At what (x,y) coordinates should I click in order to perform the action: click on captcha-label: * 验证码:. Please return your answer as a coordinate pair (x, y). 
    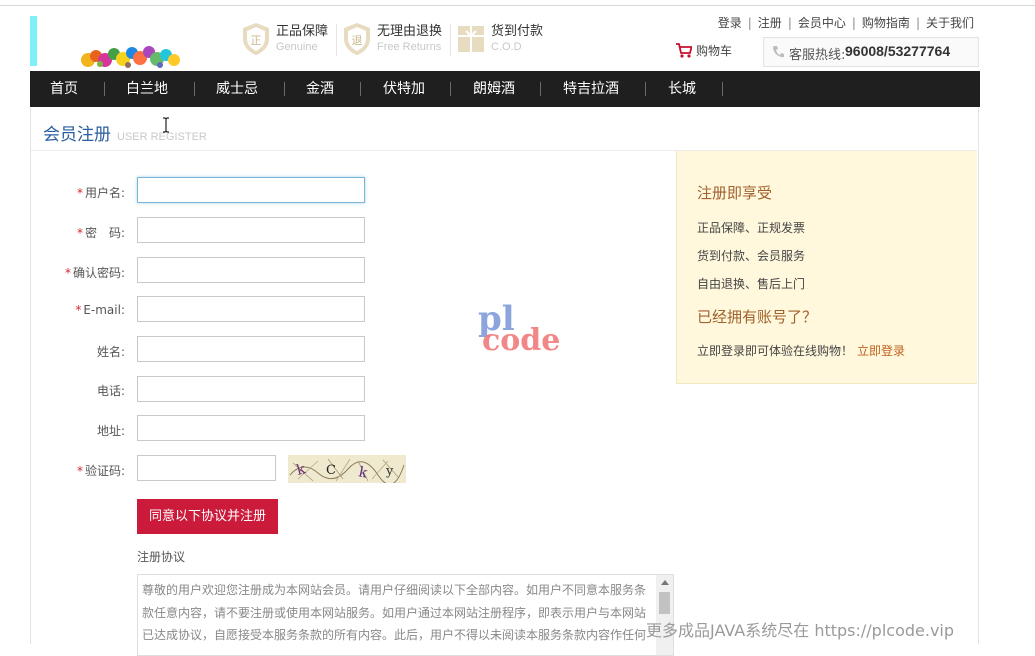
    Looking at the image, I should click on (75, 470).